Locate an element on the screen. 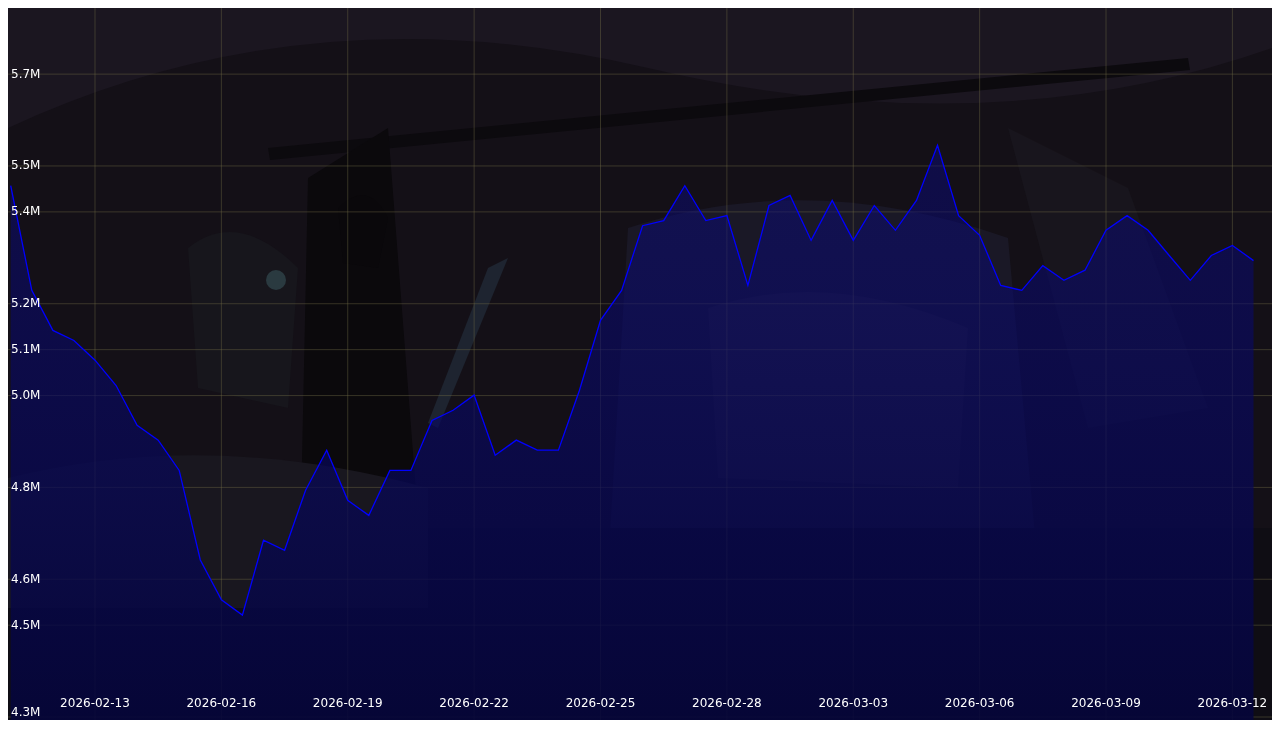 The height and width of the screenshot is (734, 1280). x-tick-label: 2026-02-16 is located at coordinates (221, 702).